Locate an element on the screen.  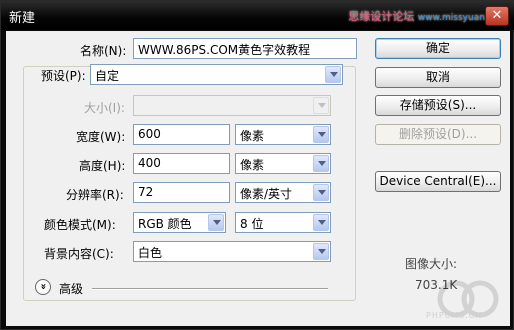
width-value: 600 is located at coordinates (149, 134).